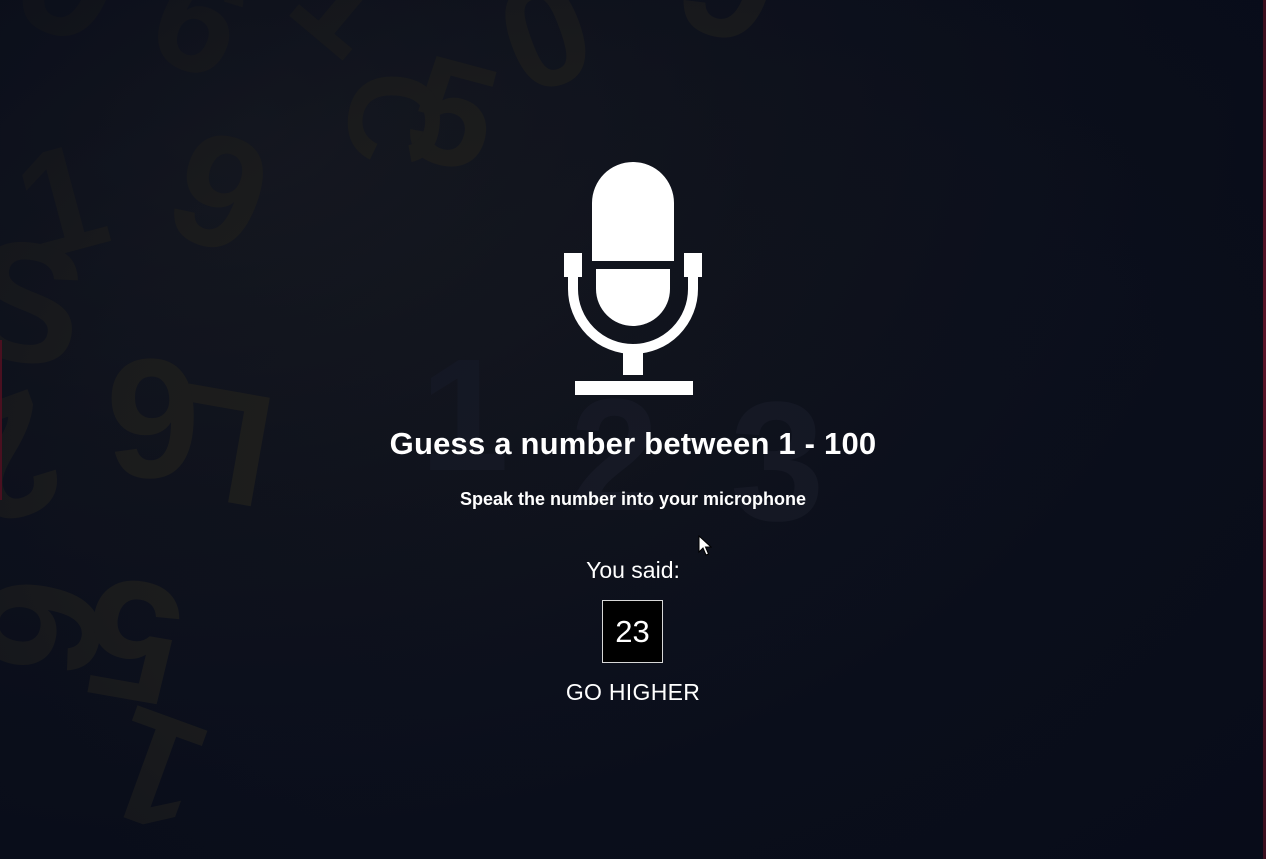 The height and width of the screenshot is (859, 1266). Describe the element at coordinates (1, 420) in the screenshot. I see `window-edge` at that location.